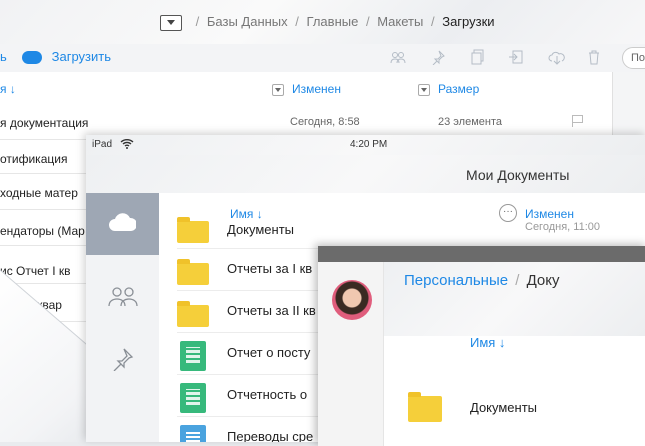 The height and width of the screenshot is (446, 645). What do you see at coordinates (400, 21) in the screenshot?
I see `breadcrumb-layouts: Макеты` at bounding box center [400, 21].